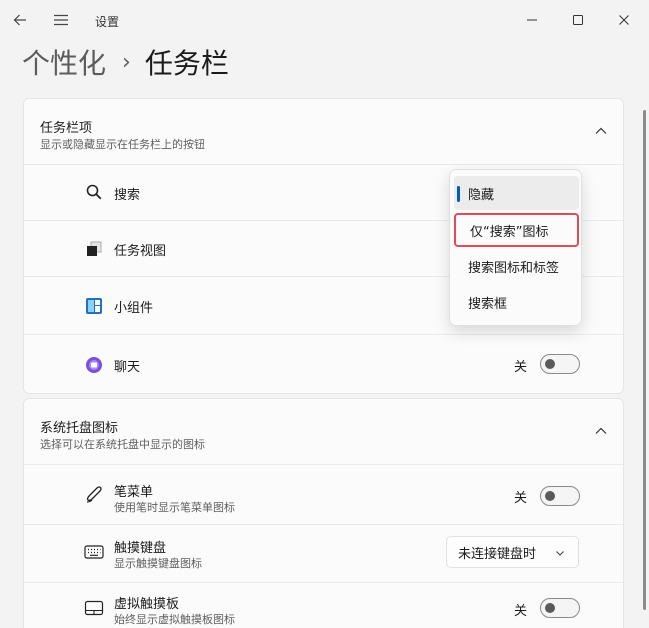 The height and width of the screenshot is (628, 649). Describe the element at coordinates (323, 364) in the screenshot. I see `chat-row: 聊天 关` at that location.